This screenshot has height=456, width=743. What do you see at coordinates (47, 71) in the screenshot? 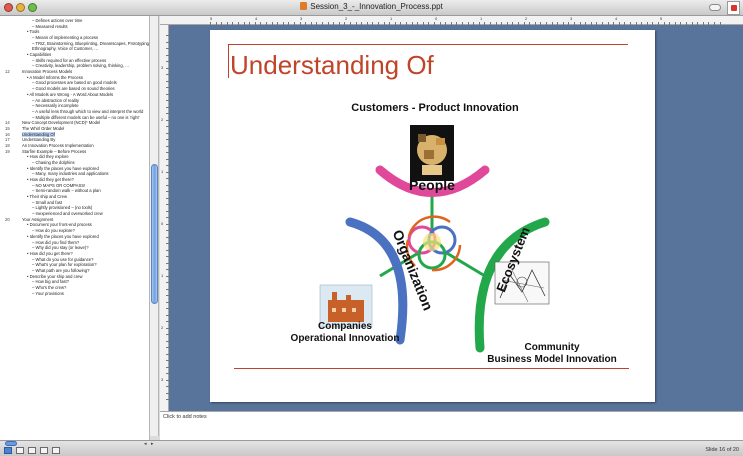
I see `outline-slide-title: Innovation Process Models` at bounding box center [47, 71].